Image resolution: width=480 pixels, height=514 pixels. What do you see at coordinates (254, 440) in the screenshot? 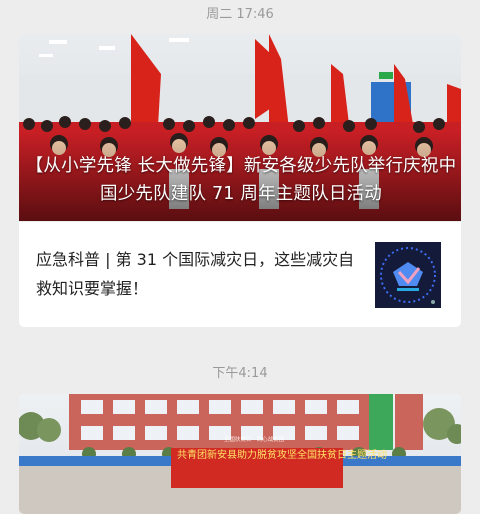
I see `banner-subtext: 全国扶贫日 · 同心战贫困` at bounding box center [254, 440].